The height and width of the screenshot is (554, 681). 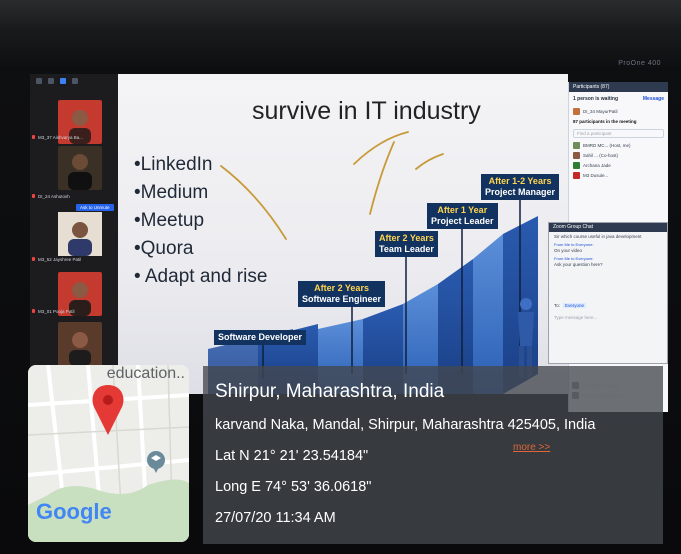 What do you see at coordinates (520, 192) in the screenshot?
I see `step-title: Project Manager` at bounding box center [520, 192].